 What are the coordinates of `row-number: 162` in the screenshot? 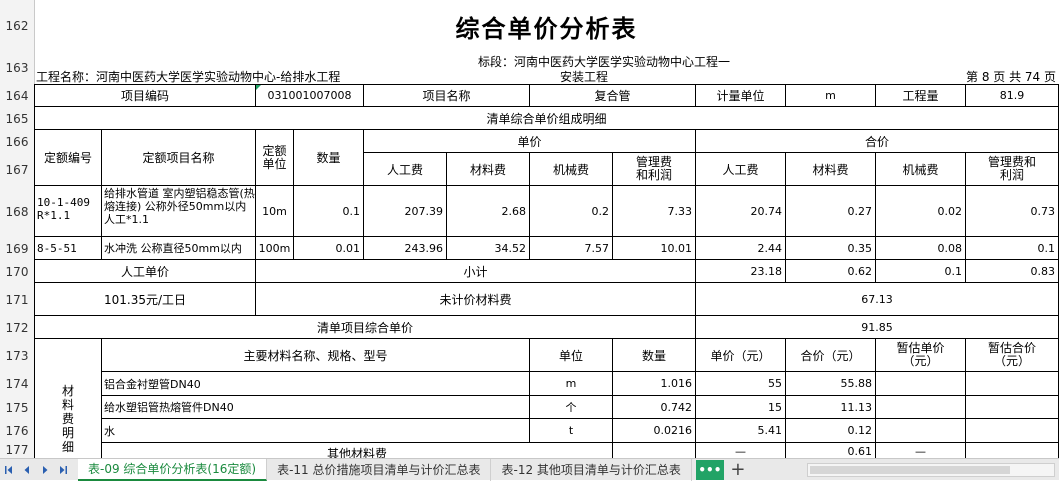 It's located at (17, 26).